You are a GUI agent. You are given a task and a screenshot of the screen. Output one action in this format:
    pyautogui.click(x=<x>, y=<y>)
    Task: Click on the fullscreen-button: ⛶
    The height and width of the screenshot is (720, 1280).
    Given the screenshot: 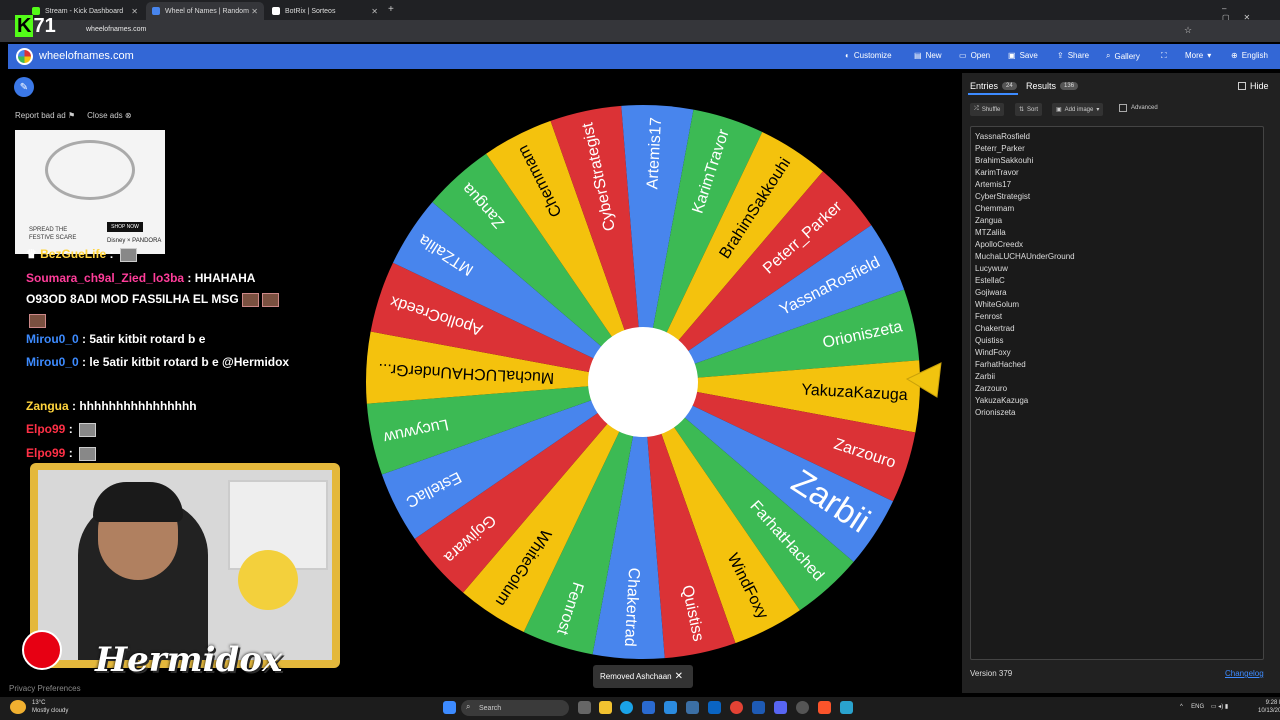 What is the action you would take?
    pyautogui.click(x=1164, y=56)
    